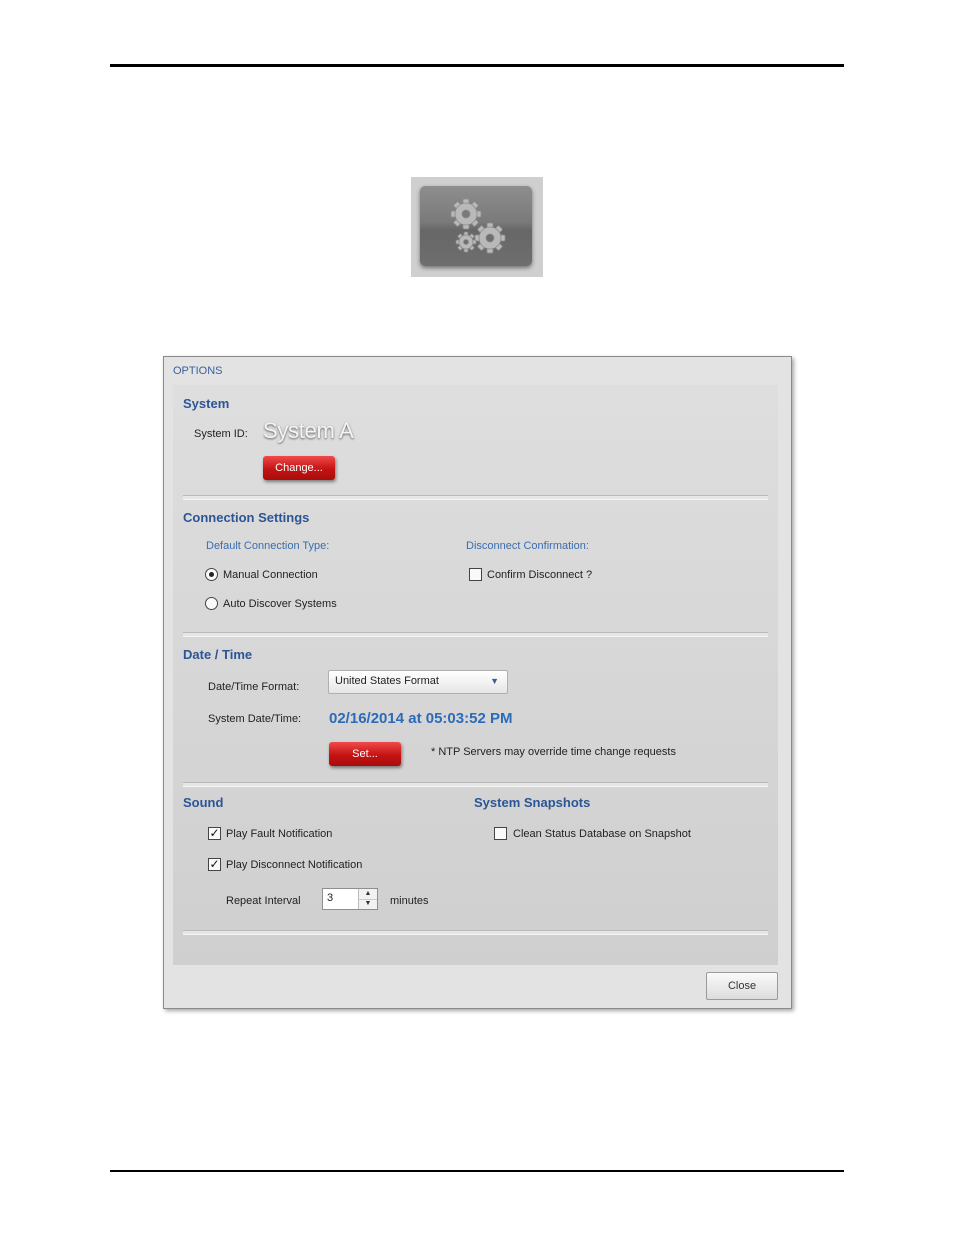 This screenshot has width=954, height=1235. What do you see at coordinates (494, 681) in the screenshot?
I see `chevron-down-icon: ▼` at bounding box center [494, 681].